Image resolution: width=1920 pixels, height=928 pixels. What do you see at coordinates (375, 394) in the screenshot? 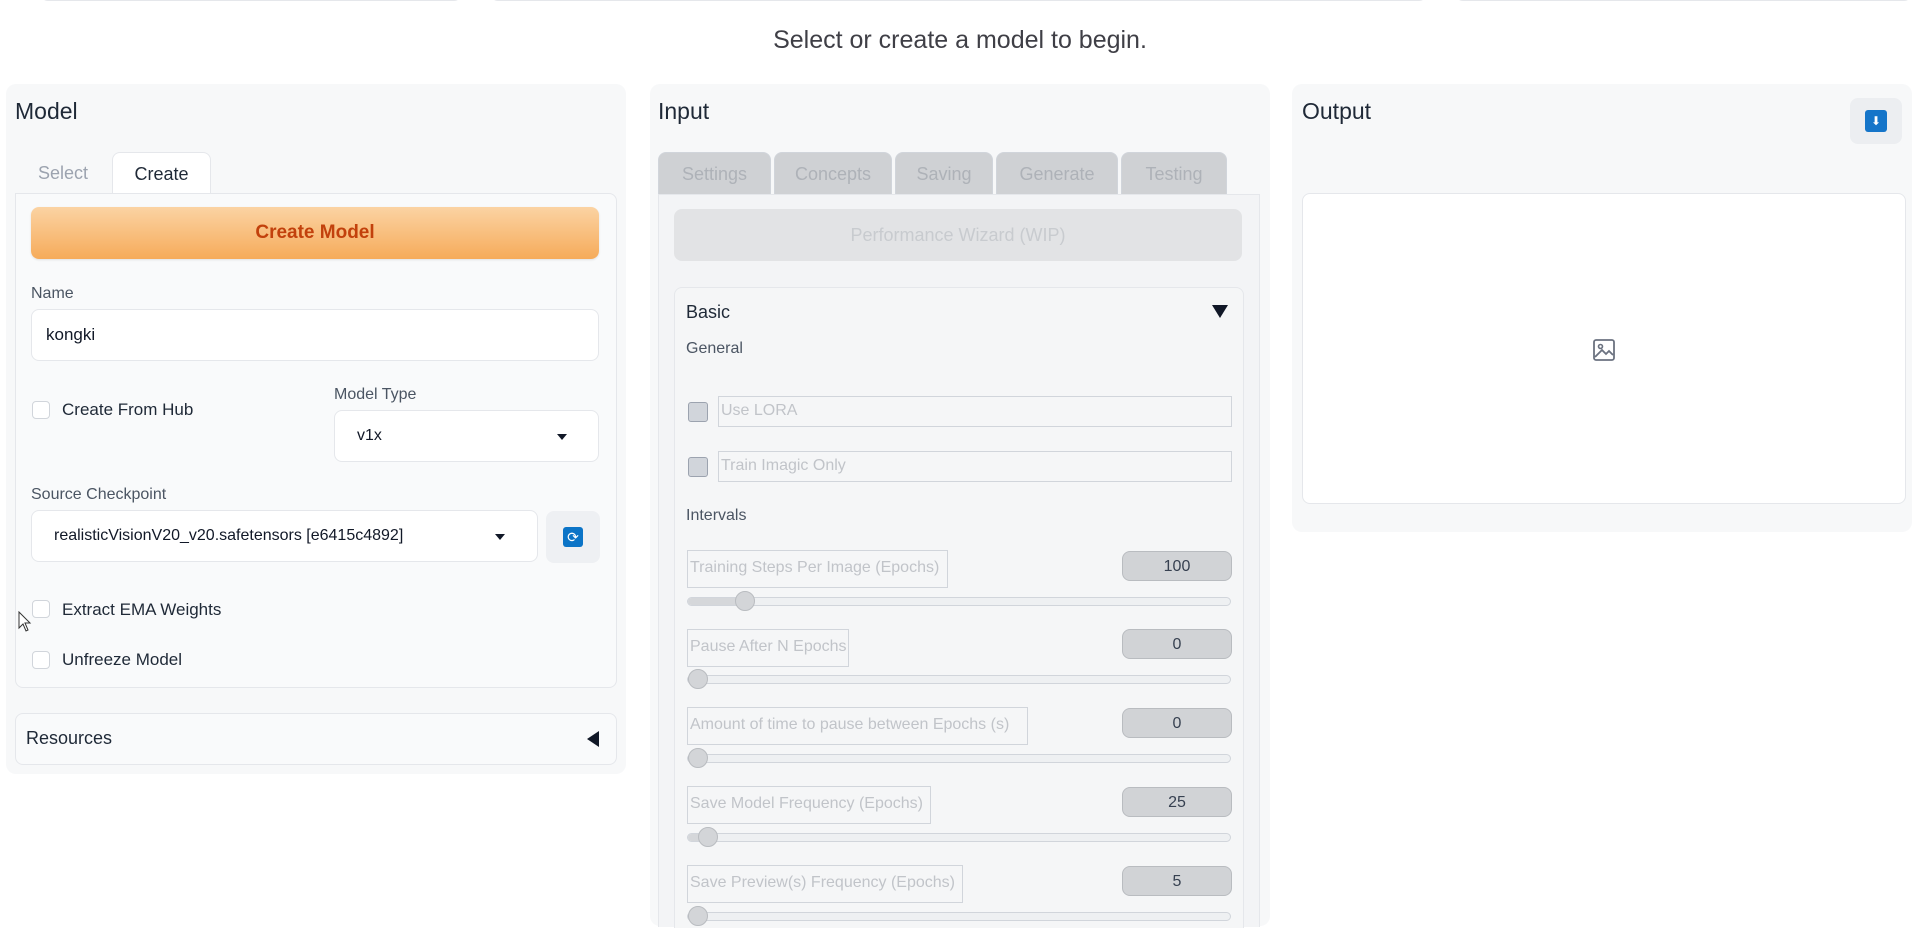
I see `model-type-label: Model Type` at bounding box center [375, 394].